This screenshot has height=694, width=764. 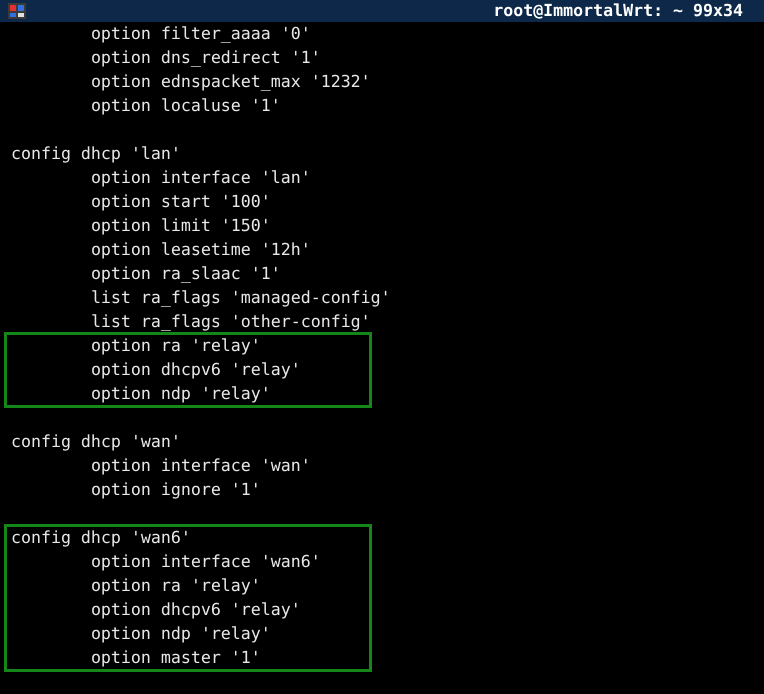 What do you see at coordinates (186, 274) in the screenshot?
I see `config-line: option ra_slaac '1'` at bounding box center [186, 274].